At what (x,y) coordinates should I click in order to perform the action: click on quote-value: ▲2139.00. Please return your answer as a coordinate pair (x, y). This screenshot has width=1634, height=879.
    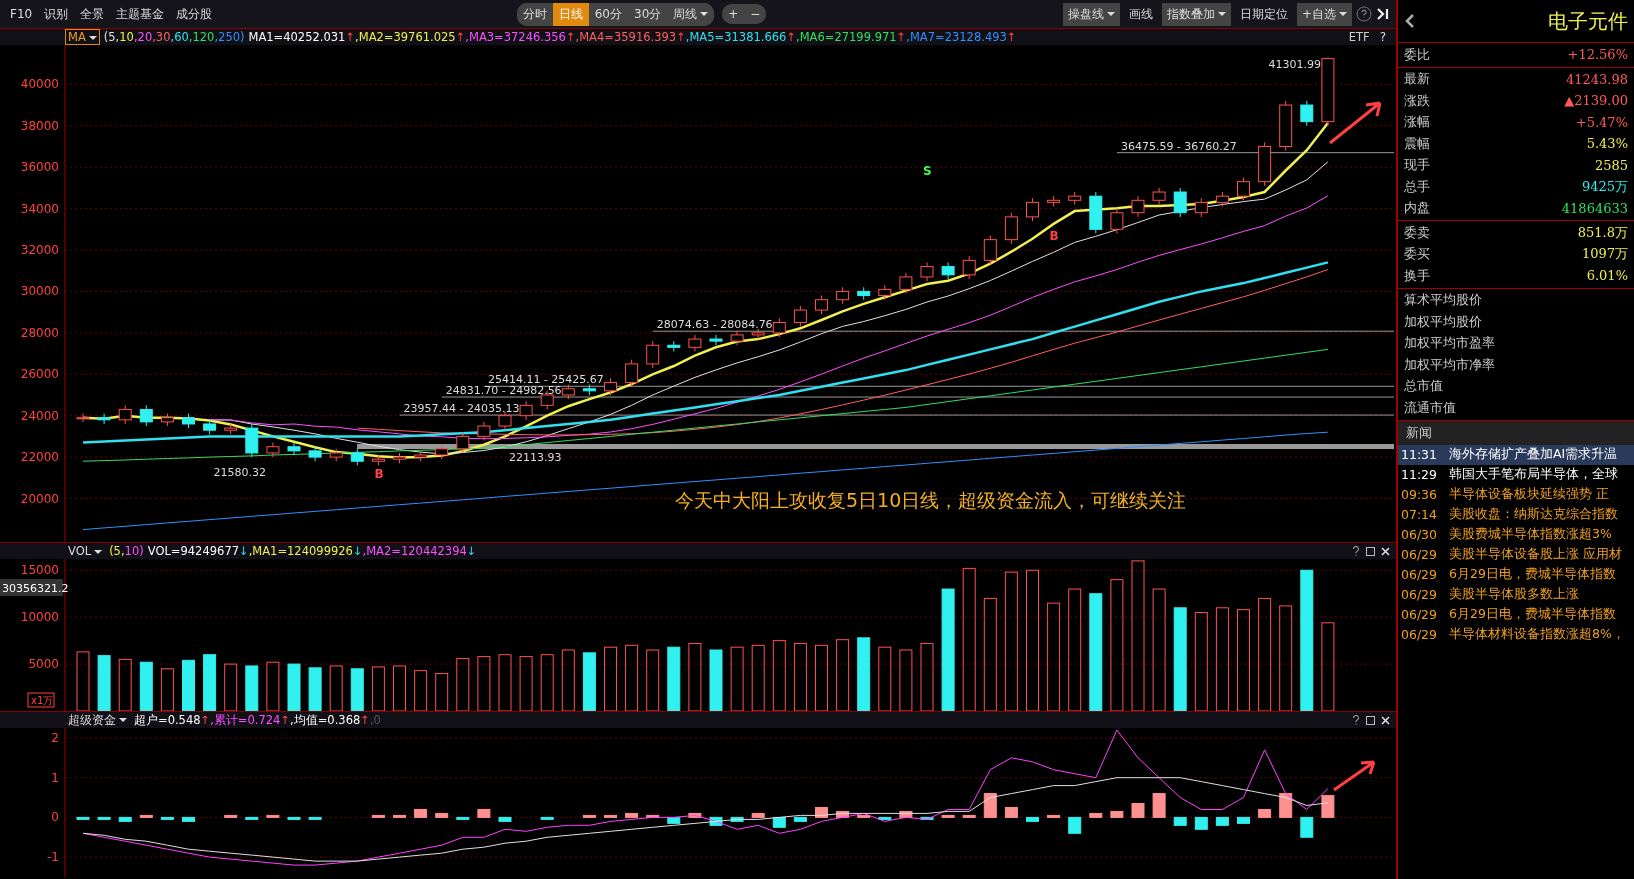
    Looking at the image, I should click on (1596, 101).